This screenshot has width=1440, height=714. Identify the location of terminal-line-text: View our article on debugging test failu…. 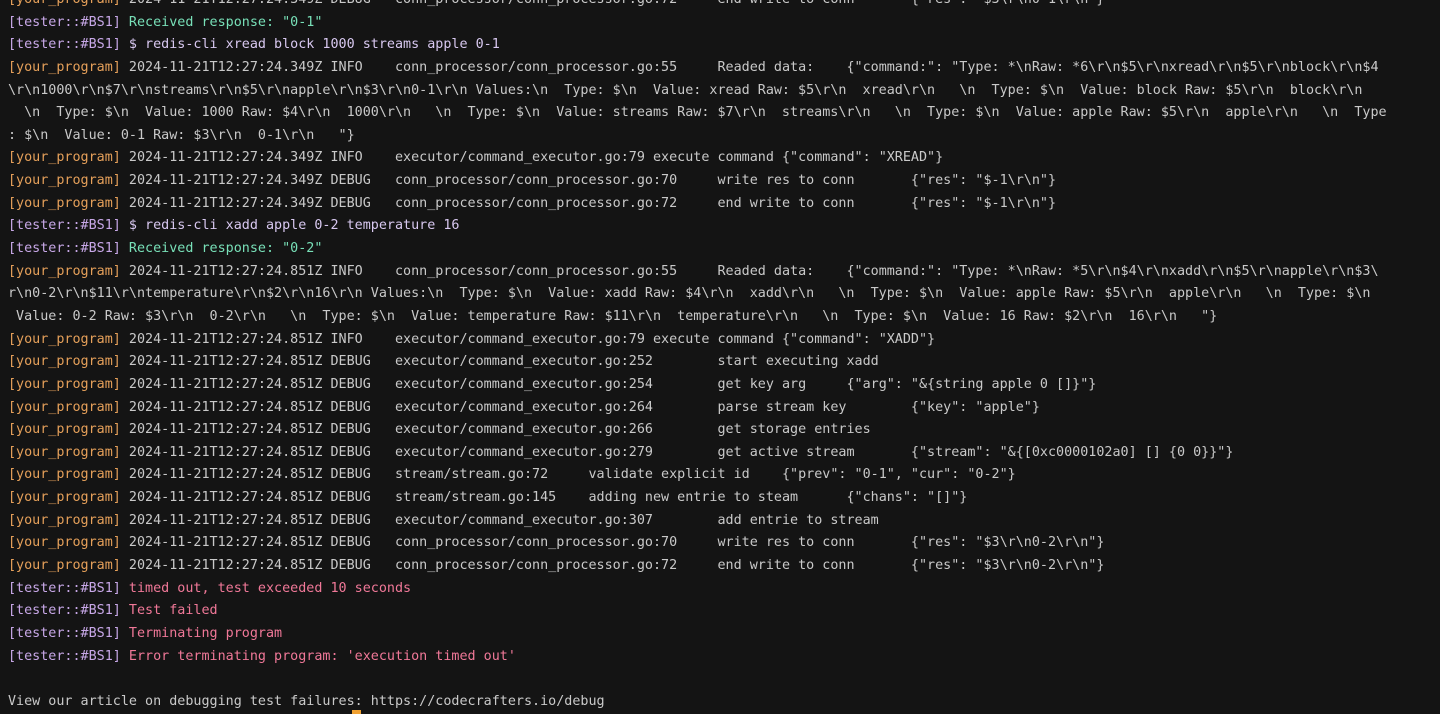
(306, 701).